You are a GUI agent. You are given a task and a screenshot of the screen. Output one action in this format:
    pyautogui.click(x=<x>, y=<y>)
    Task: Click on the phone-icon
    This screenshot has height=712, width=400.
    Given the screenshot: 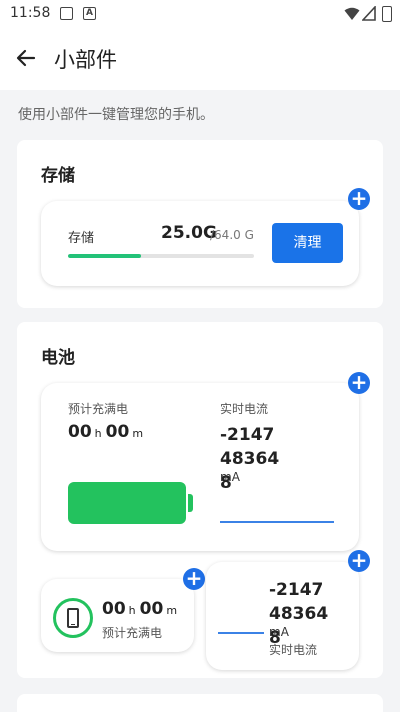 What is the action you would take?
    pyautogui.click(x=73, y=618)
    